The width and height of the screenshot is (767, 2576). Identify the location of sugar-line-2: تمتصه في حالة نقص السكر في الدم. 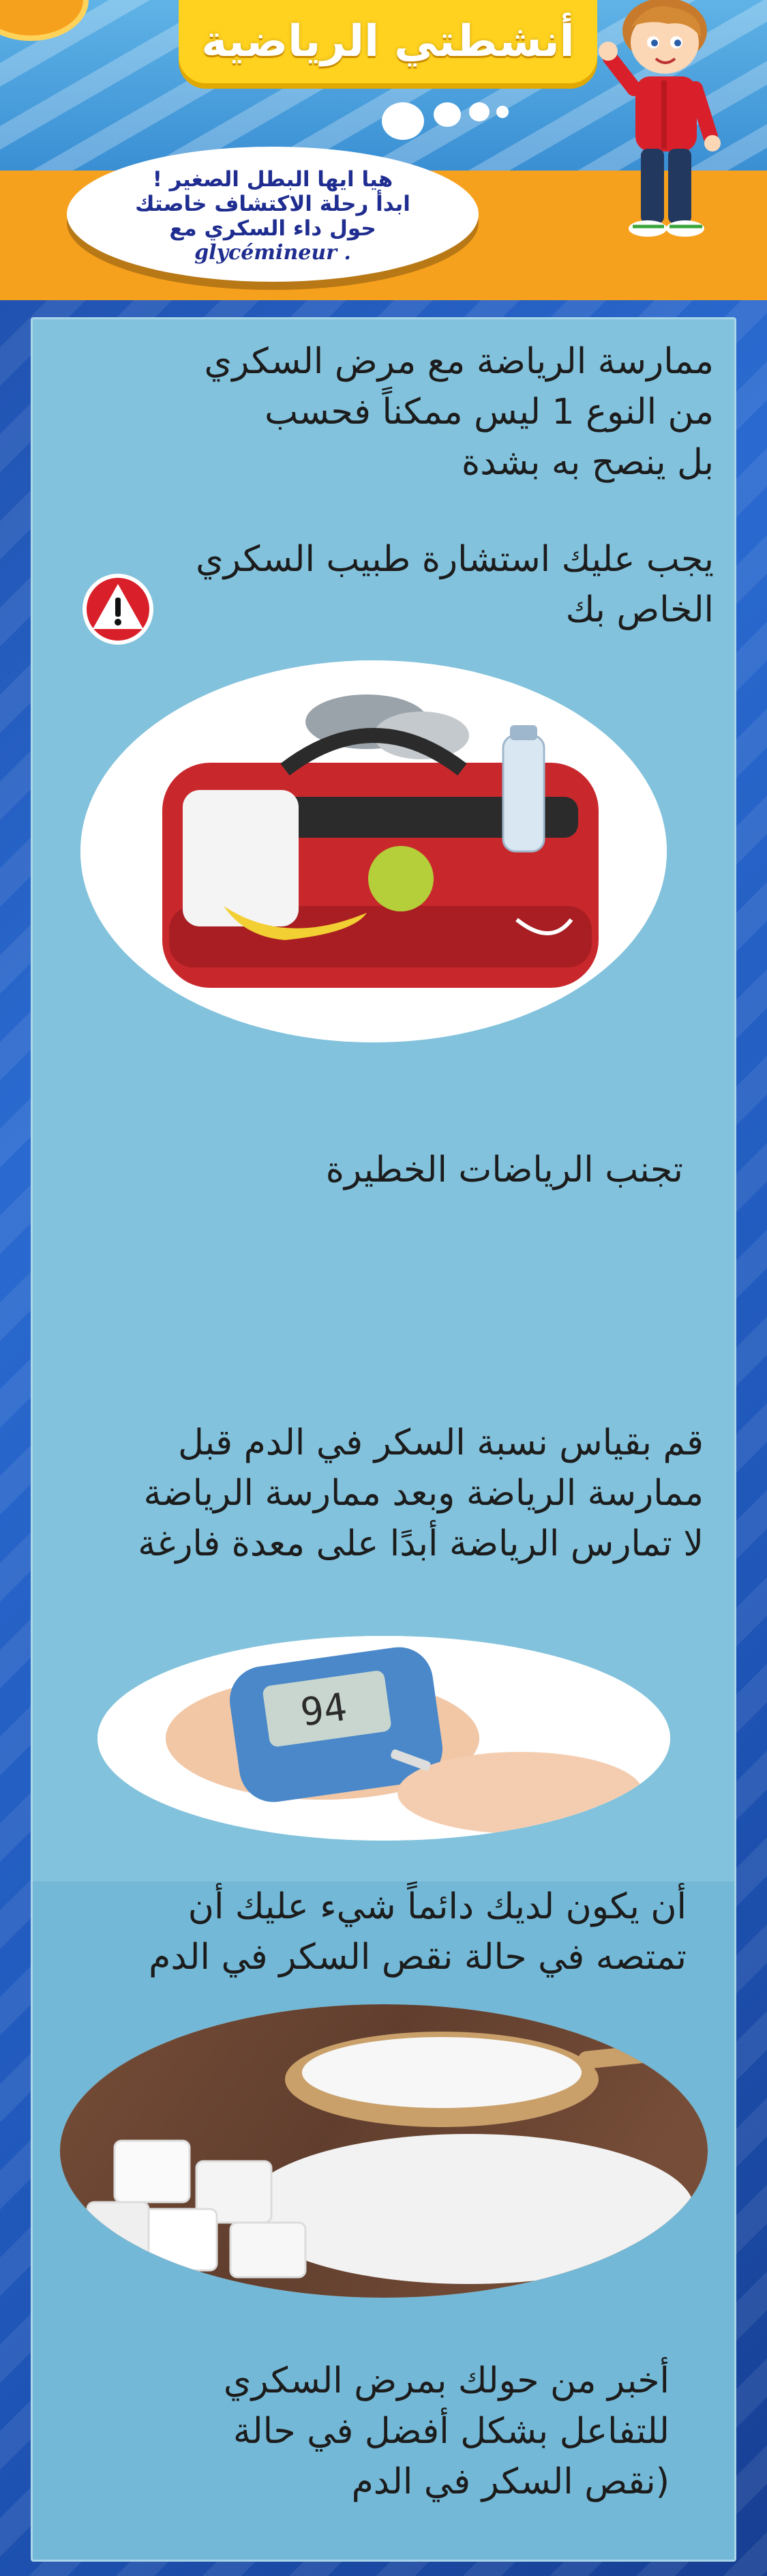
(418, 1957).